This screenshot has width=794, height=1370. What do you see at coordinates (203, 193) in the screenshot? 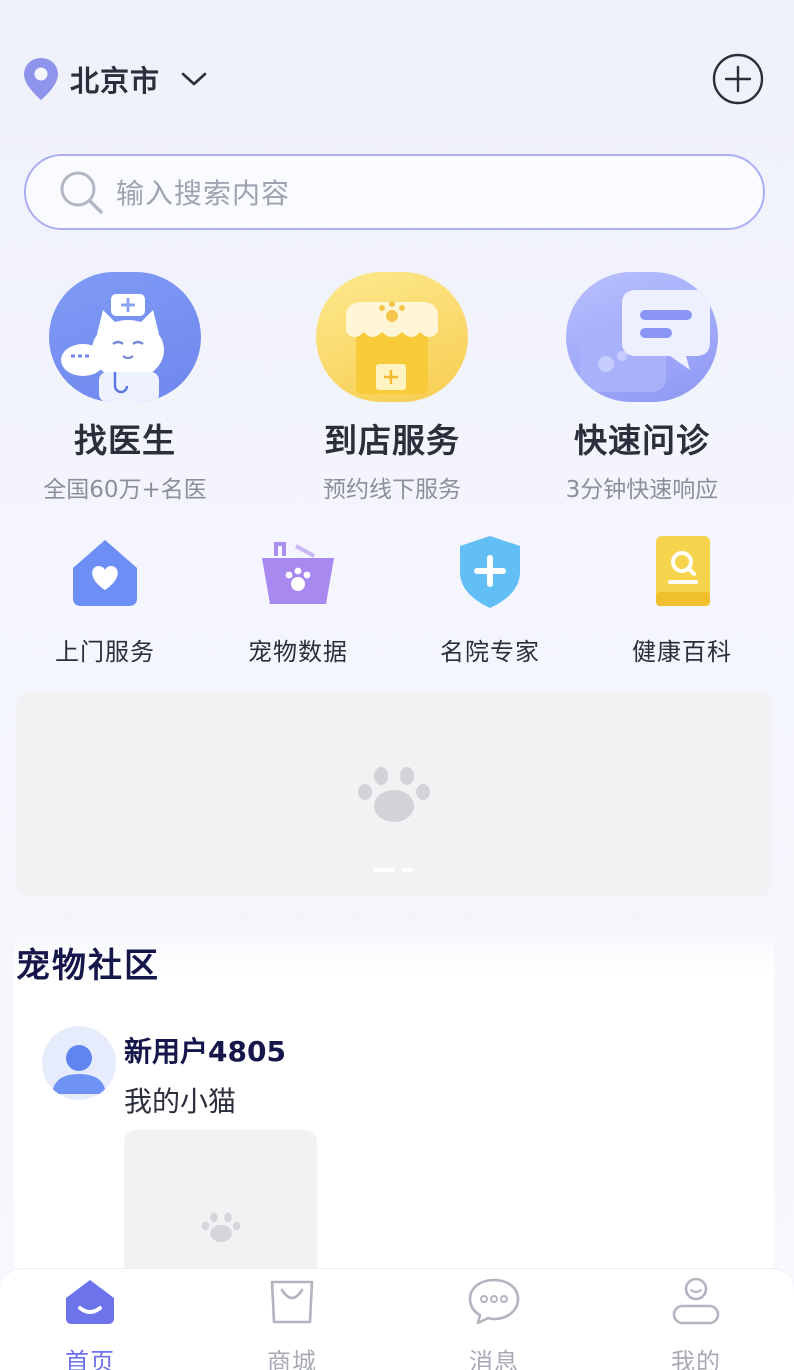
I see `search-placeholder: 输入搜索内容` at bounding box center [203, 193].